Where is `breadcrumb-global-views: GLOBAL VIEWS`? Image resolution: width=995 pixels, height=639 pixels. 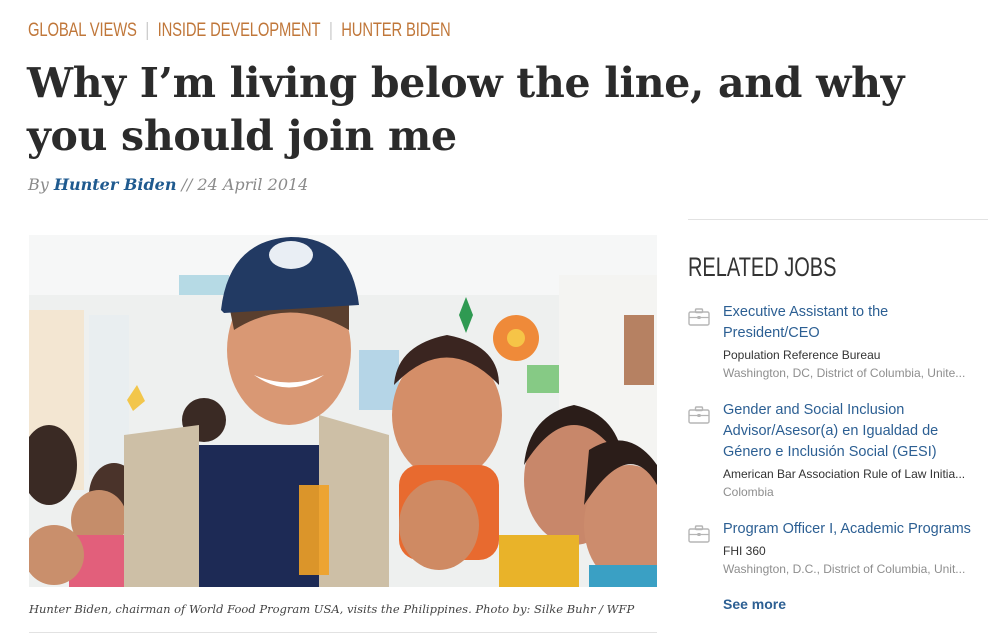
breadcrumb-global-views: GLOBAL VIEWS is located at coordinates (82, 30).